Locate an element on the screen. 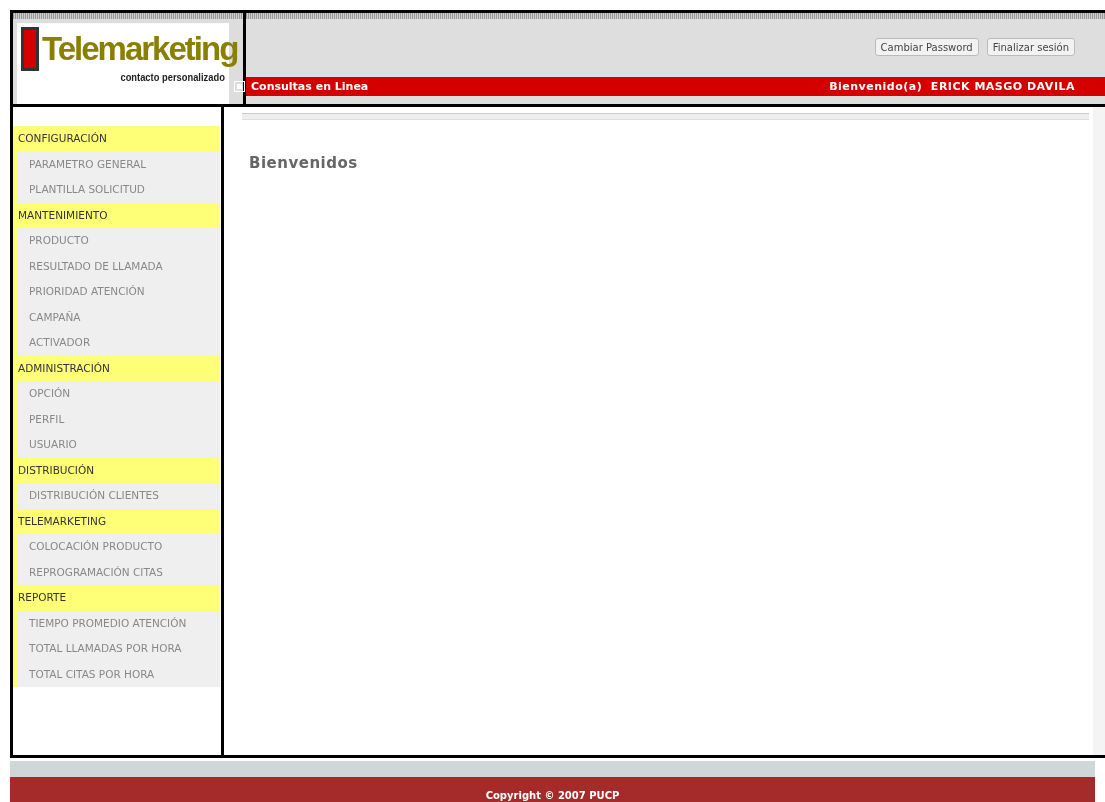 This screenshot has height=802, width=1105. menu-item: USUARIO is located at coordinates (116, 445).